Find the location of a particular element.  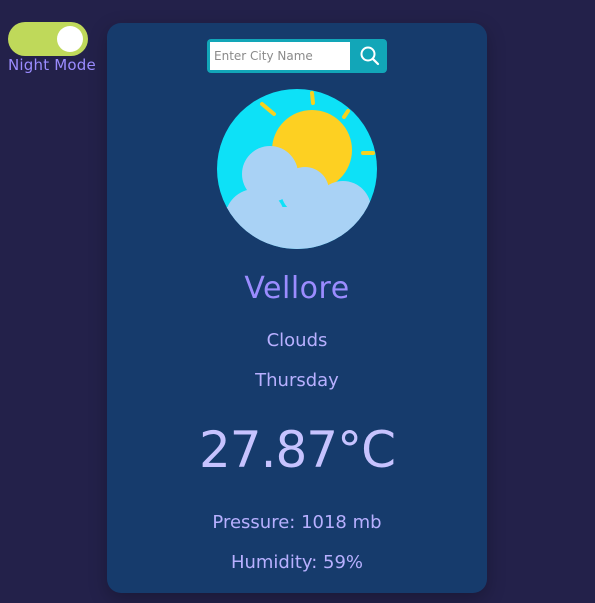

city-search-bar is located at coordinates (297, 56).